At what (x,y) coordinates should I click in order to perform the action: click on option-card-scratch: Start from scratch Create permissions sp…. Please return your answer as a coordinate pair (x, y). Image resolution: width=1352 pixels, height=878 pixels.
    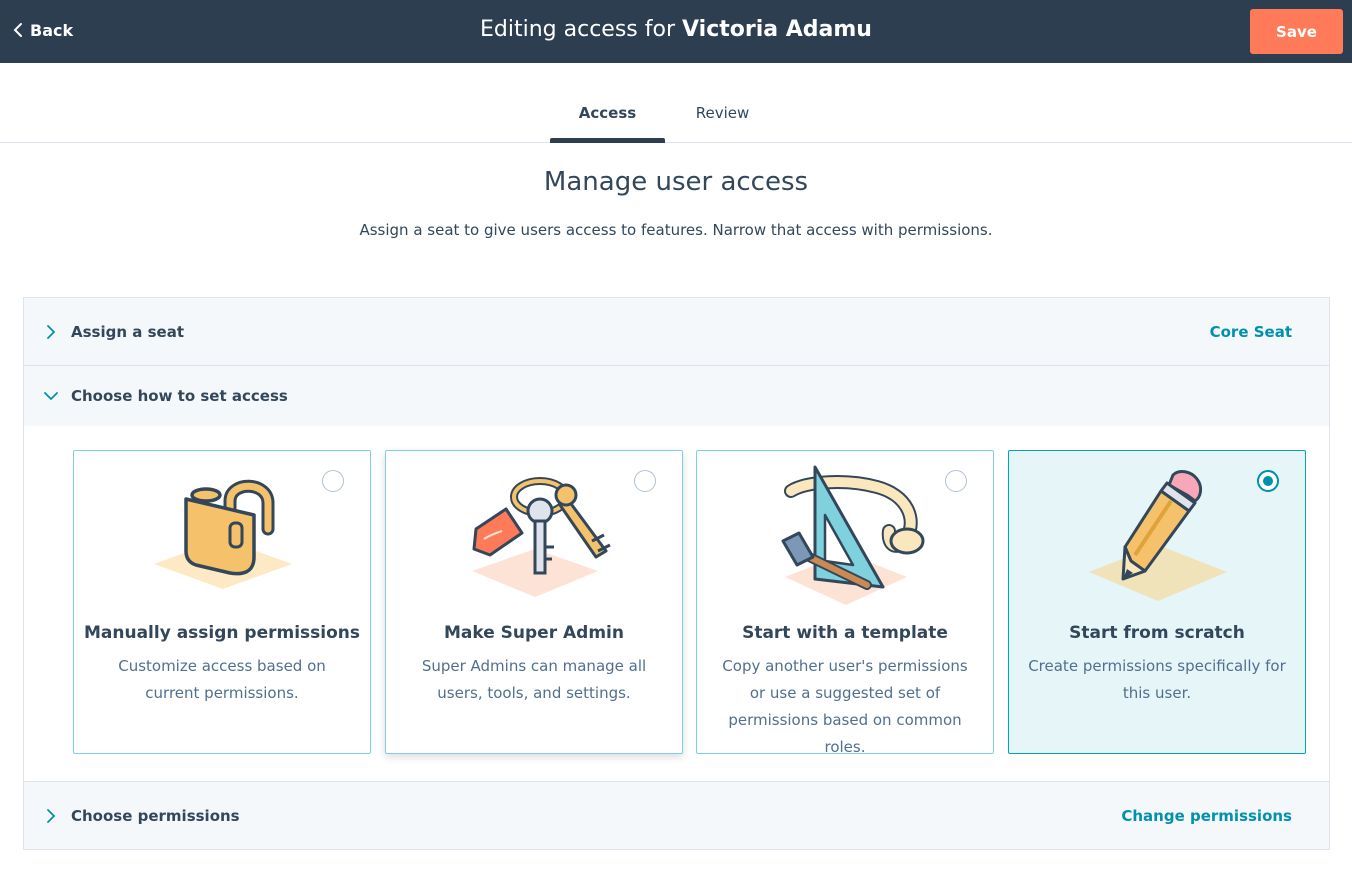
    Looking at the image, I should click on (1157, 602).